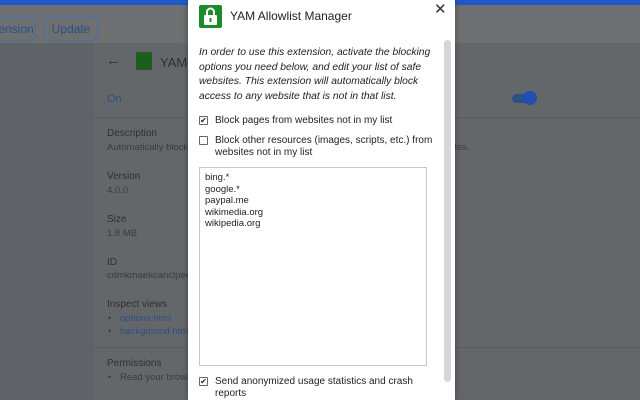 This screenshot has width=640, height=400. What do you see at coordinates (440, 9) in the screenshot?
I see `close-icon: ✕` at bounding box center [440, 9].